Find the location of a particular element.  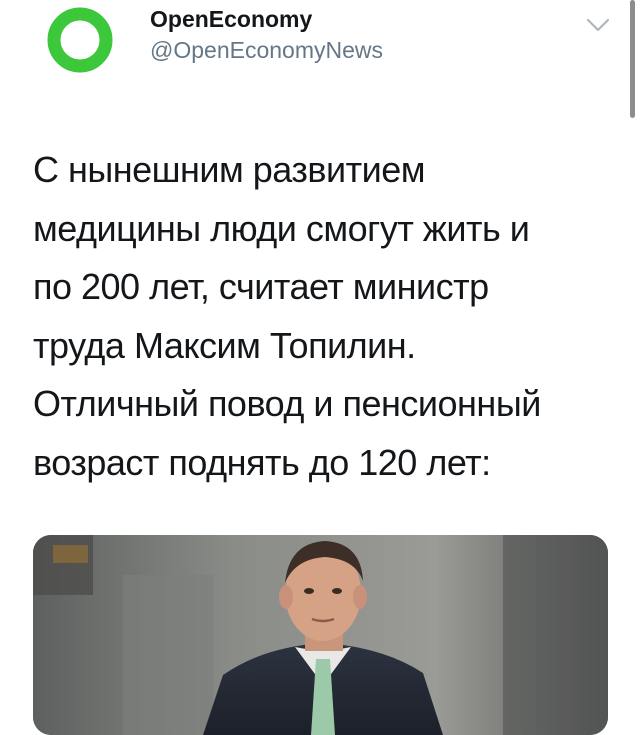

tweet-text-line: Отличный повод и пенсионный is located at coordinates (287, 403).